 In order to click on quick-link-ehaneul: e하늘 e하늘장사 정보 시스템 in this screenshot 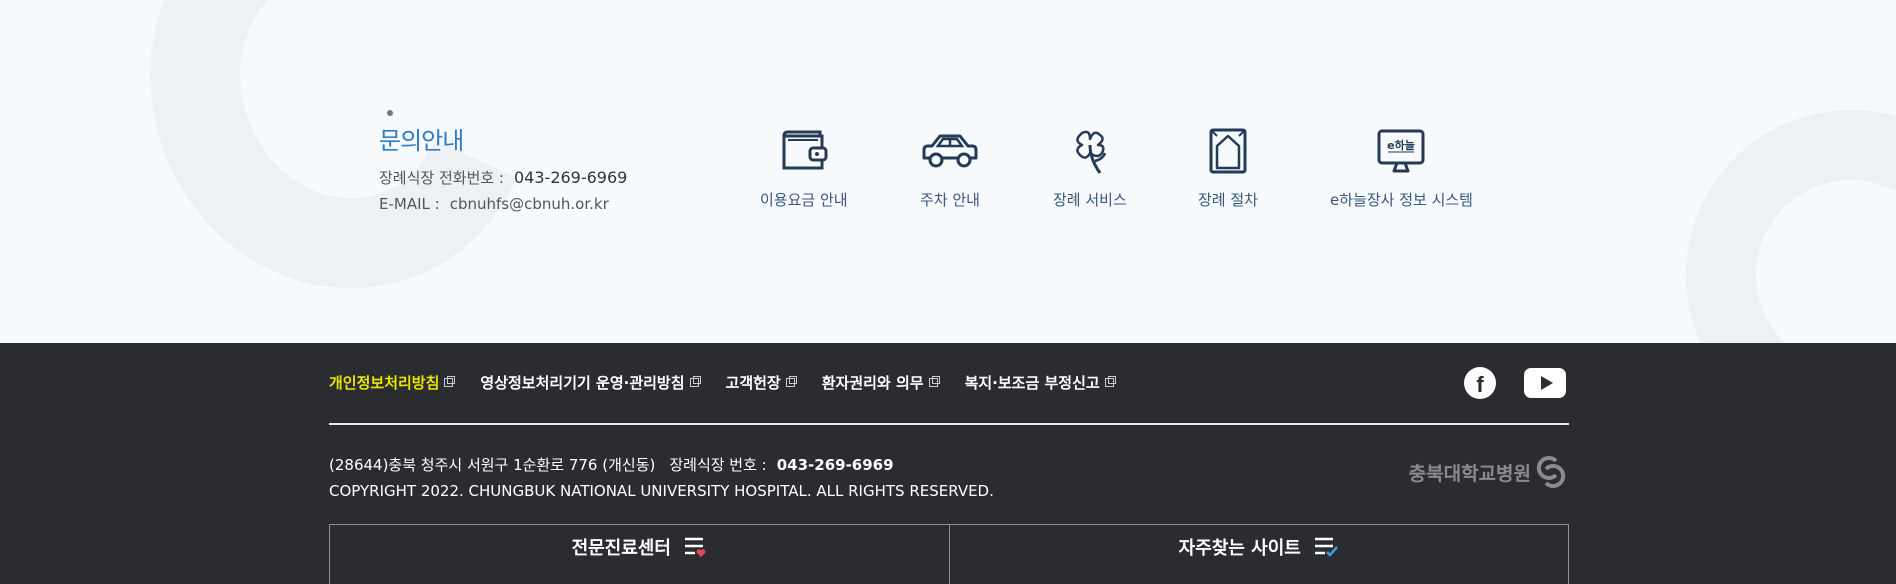, I will do `click(1401, 168)`.